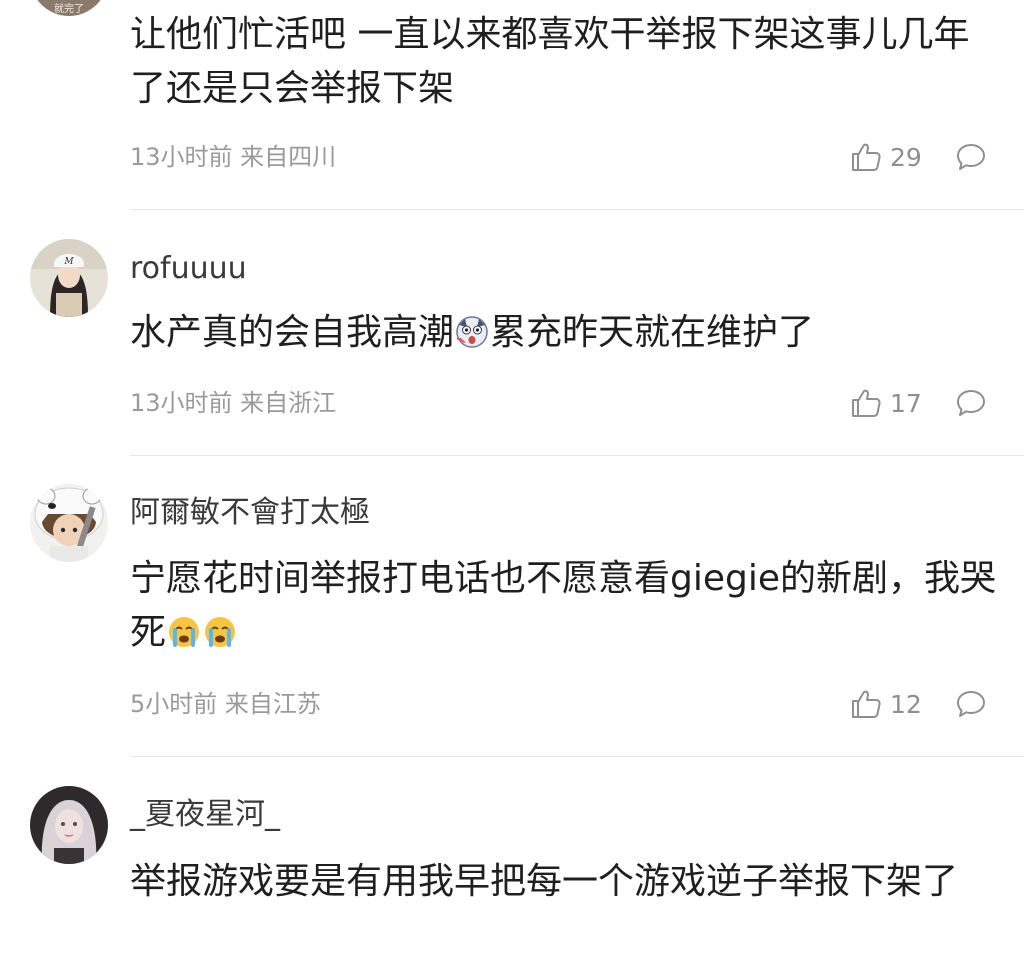 This screenshot has height=978, width=1024. I want to click on like-count: 12, so click(906, 704).